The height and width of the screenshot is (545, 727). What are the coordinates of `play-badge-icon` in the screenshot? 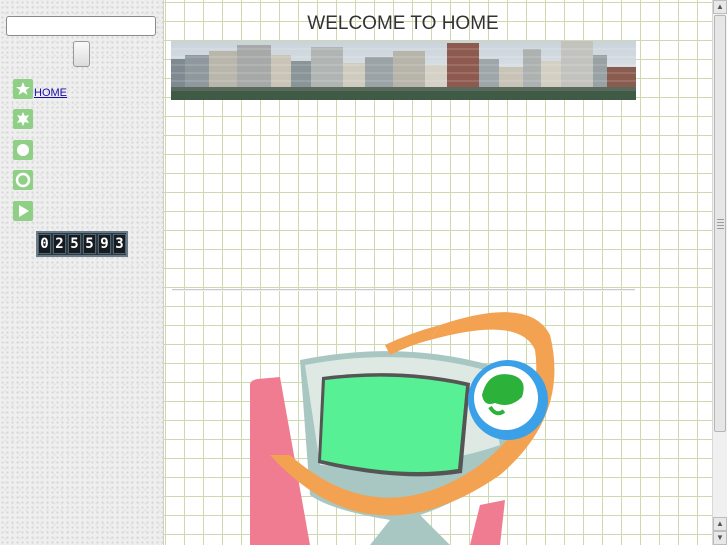 It's located at (23, 211).